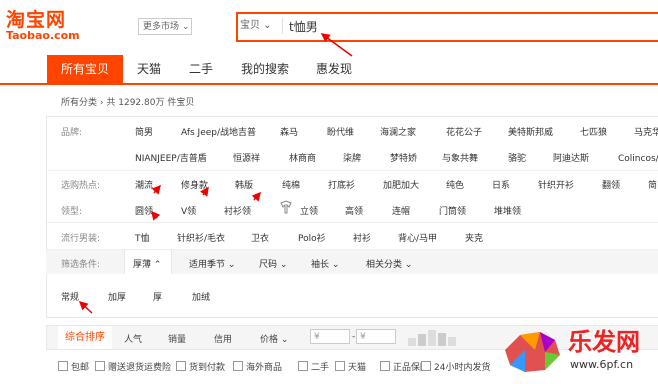  Describe the element at coordinates (156, 215) in the screenshot. I see `arrow-collar` at that location.